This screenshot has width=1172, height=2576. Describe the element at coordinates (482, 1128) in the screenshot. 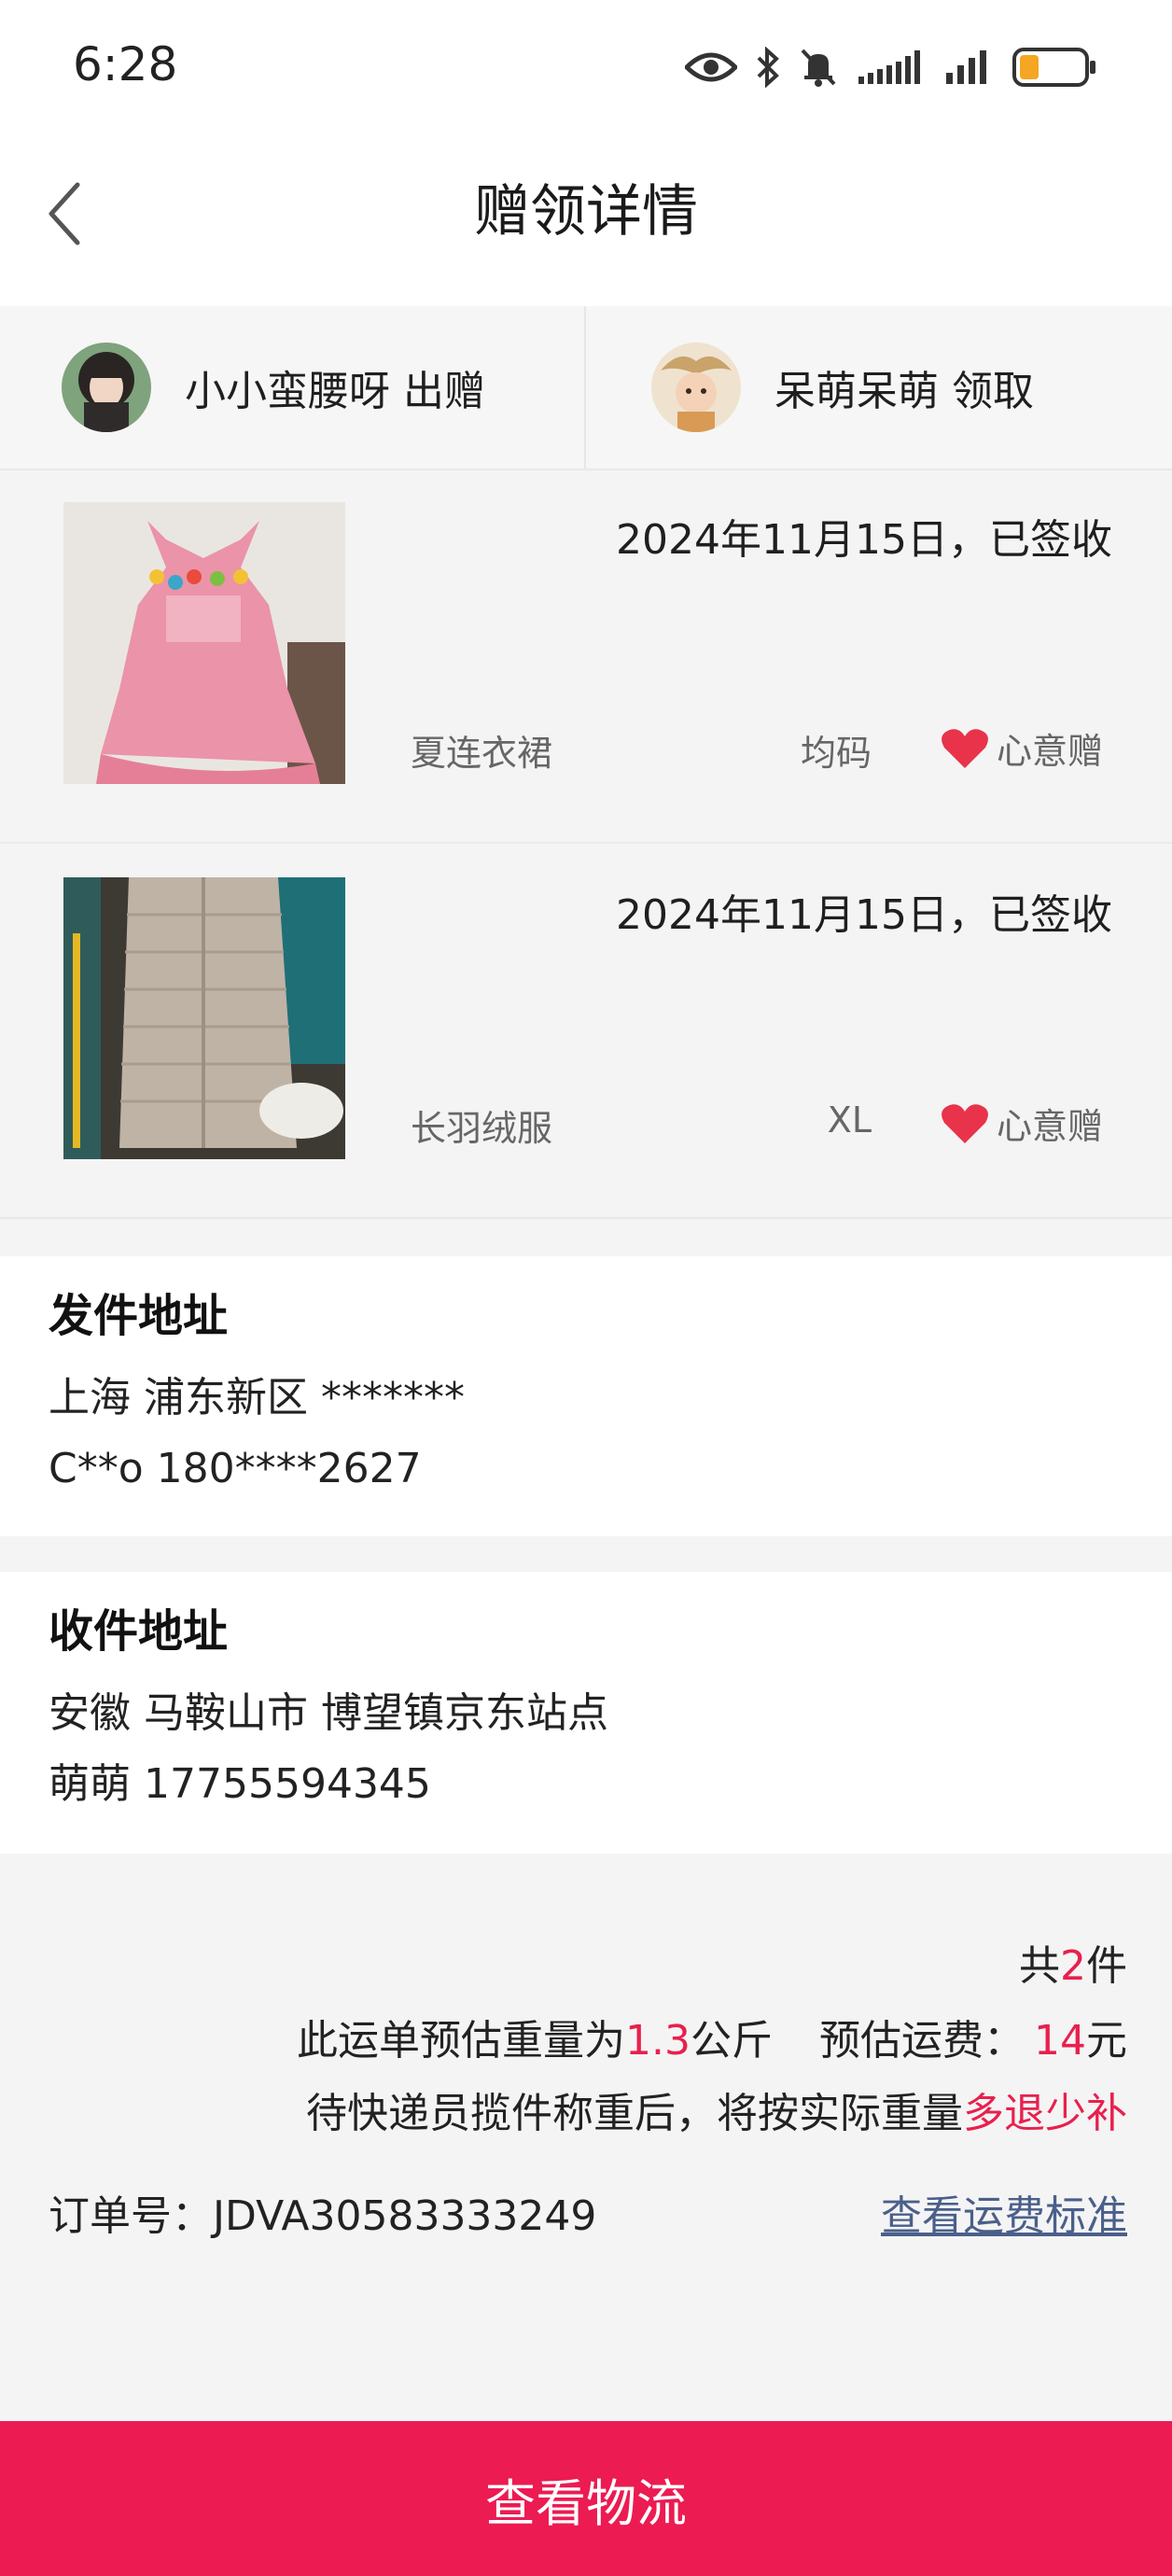

I see `item-name: 长羽绒服` at that location.